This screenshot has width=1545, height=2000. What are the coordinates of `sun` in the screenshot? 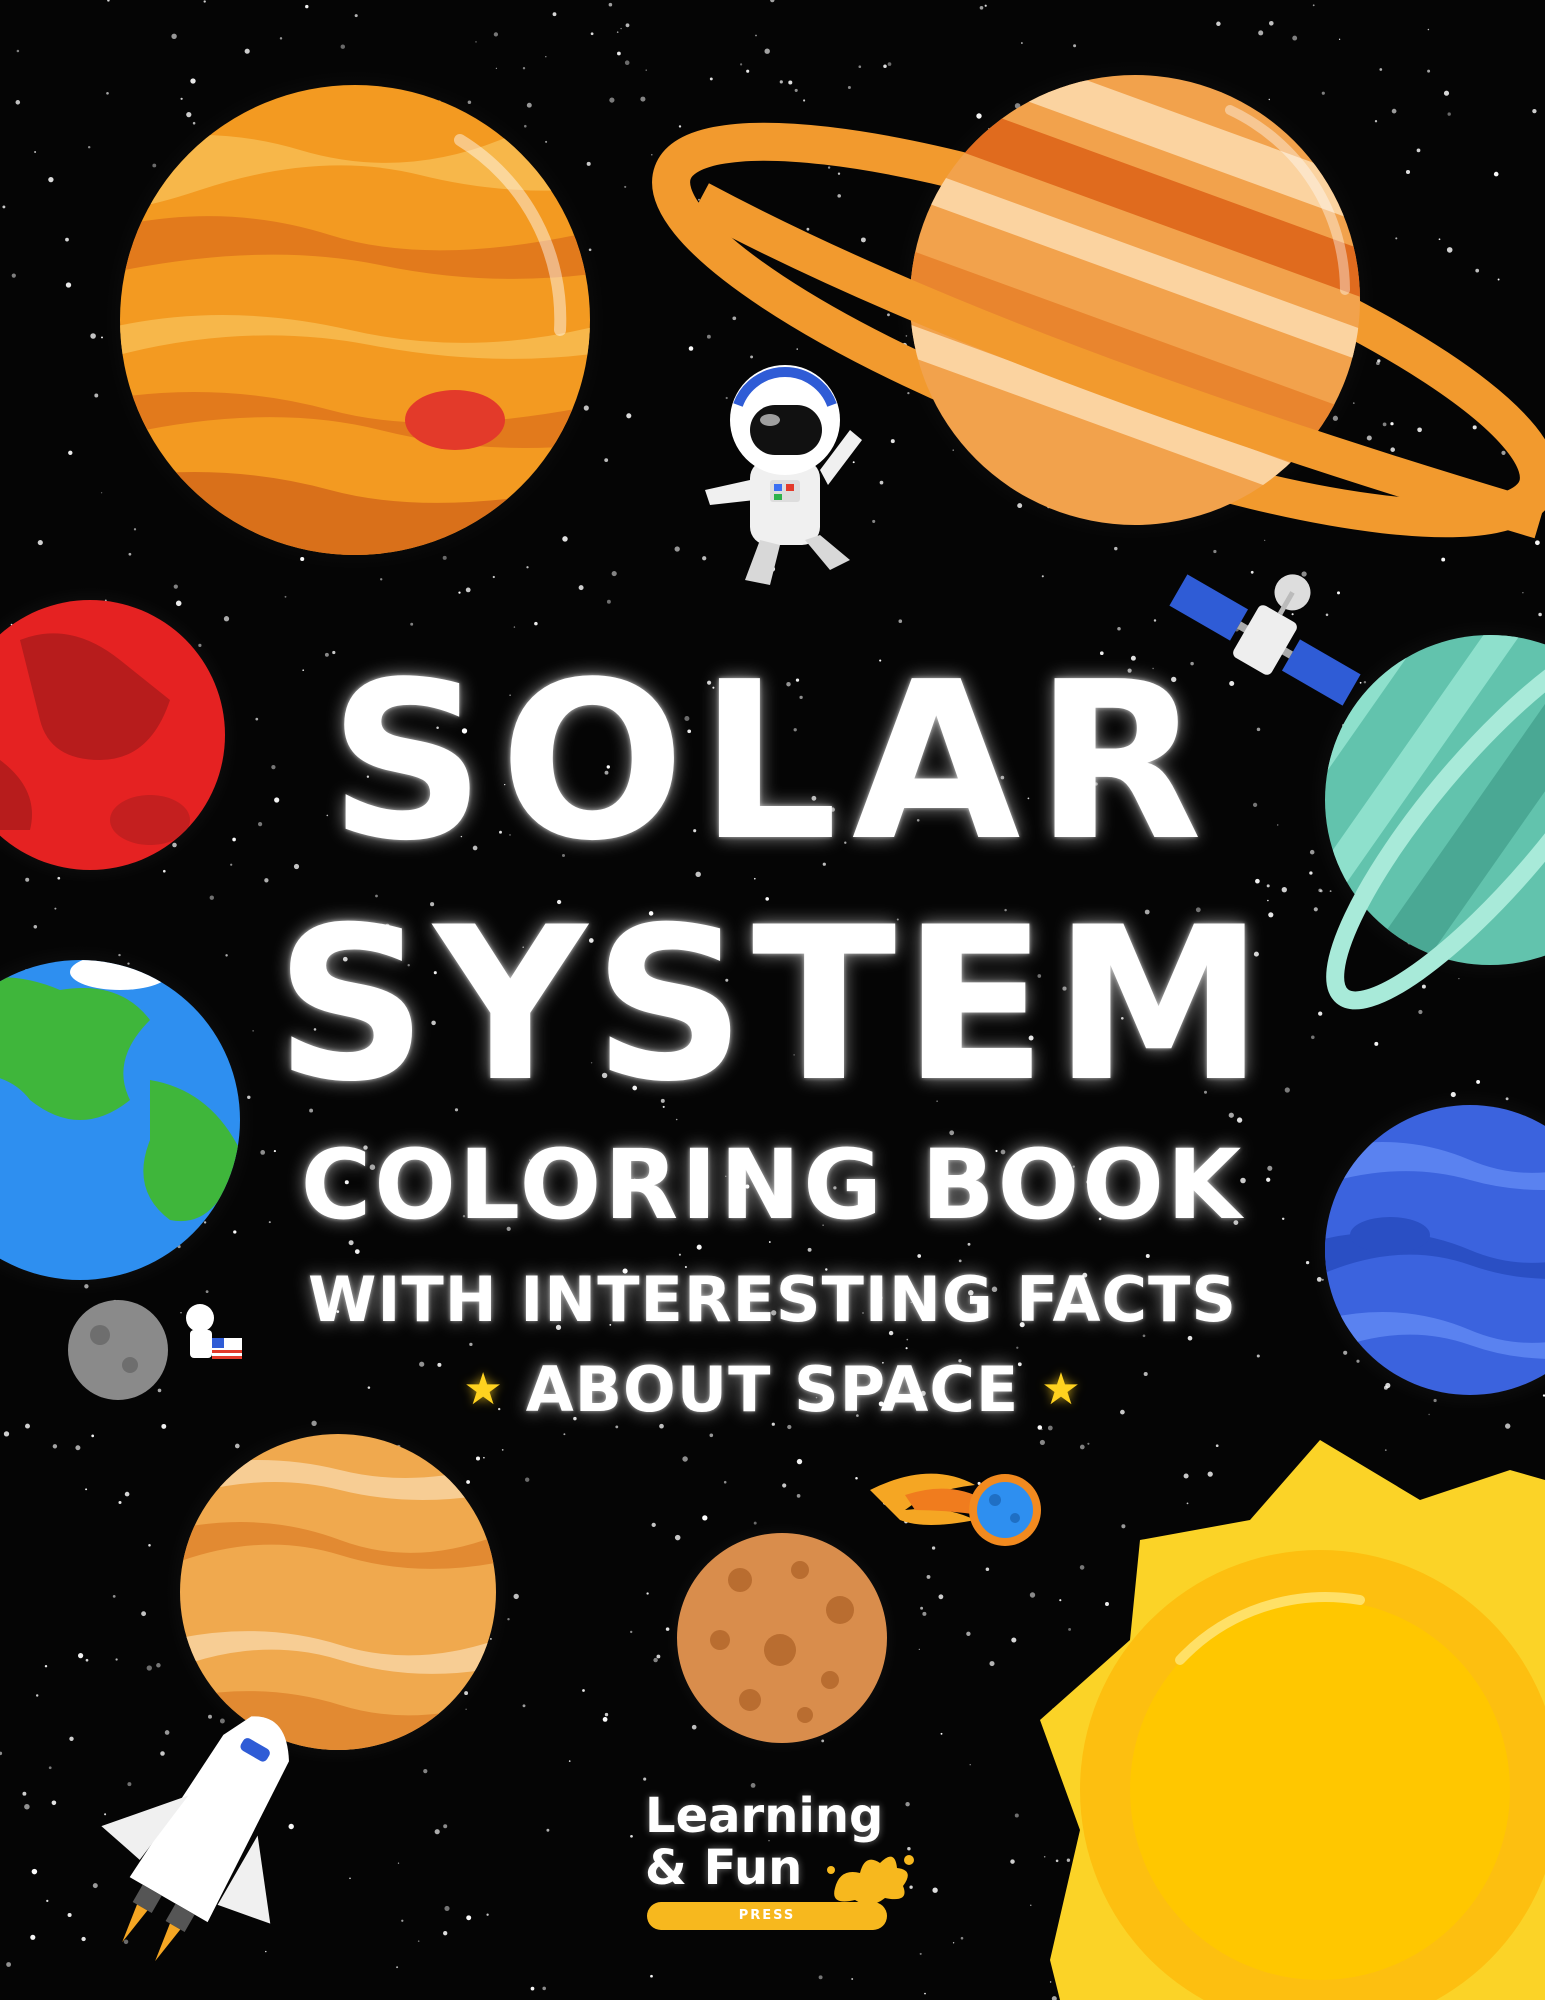 It's located at (1292, 1720).